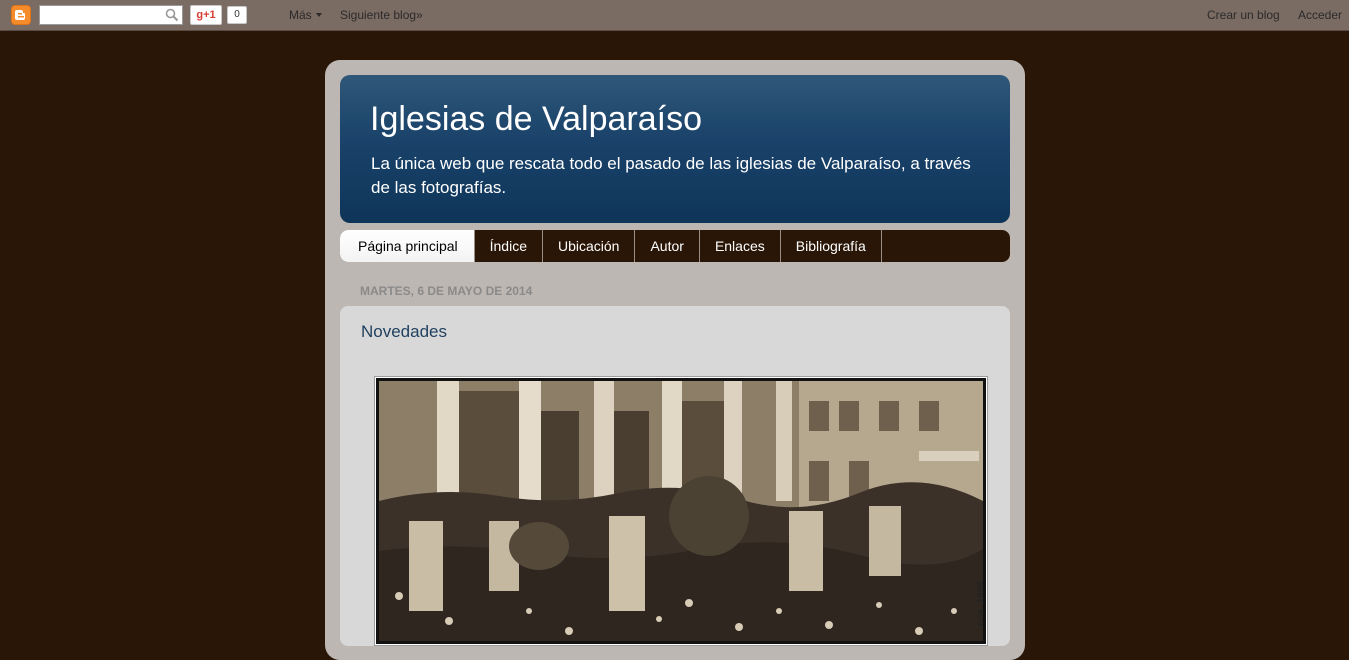 Image resolution: width=1349 pixels, height=660 pixels. I want to click on more-menu-label: Más, so click(300, 15).